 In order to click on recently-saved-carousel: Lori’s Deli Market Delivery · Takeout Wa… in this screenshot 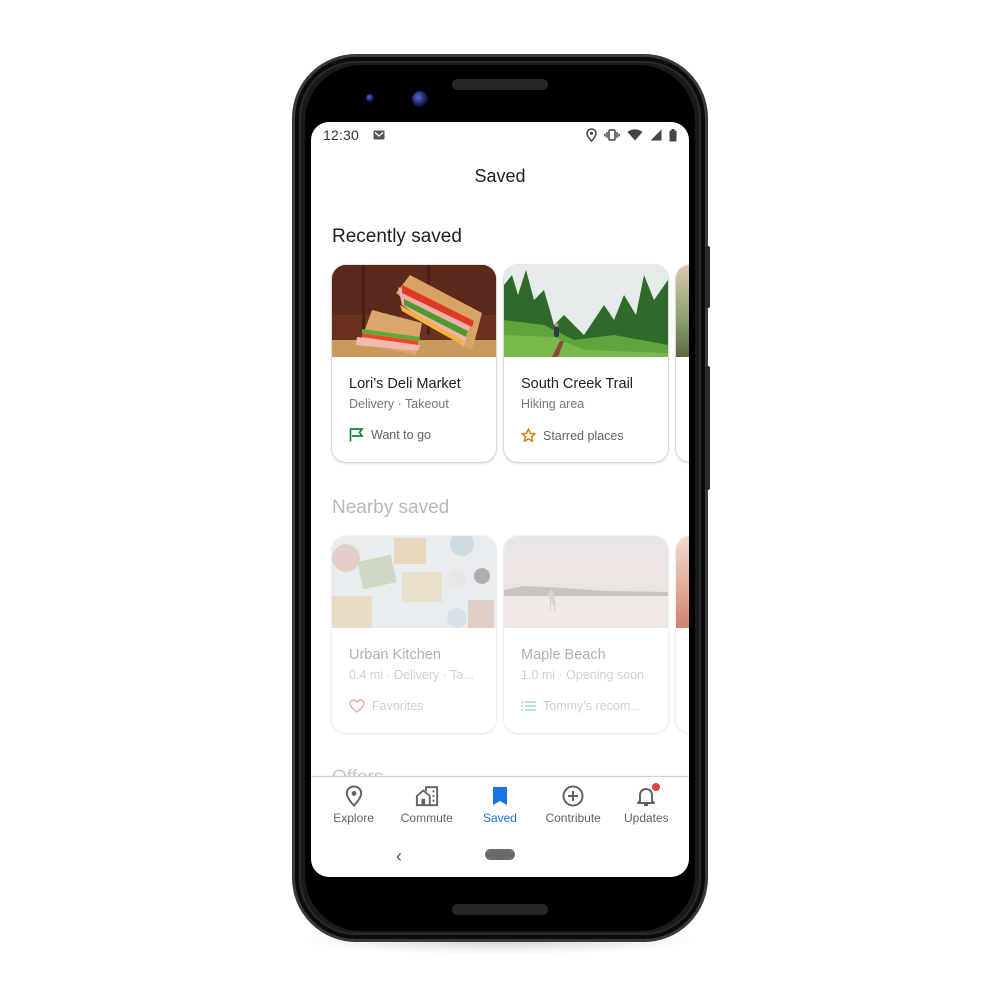, I will do `click(510, 363)`.